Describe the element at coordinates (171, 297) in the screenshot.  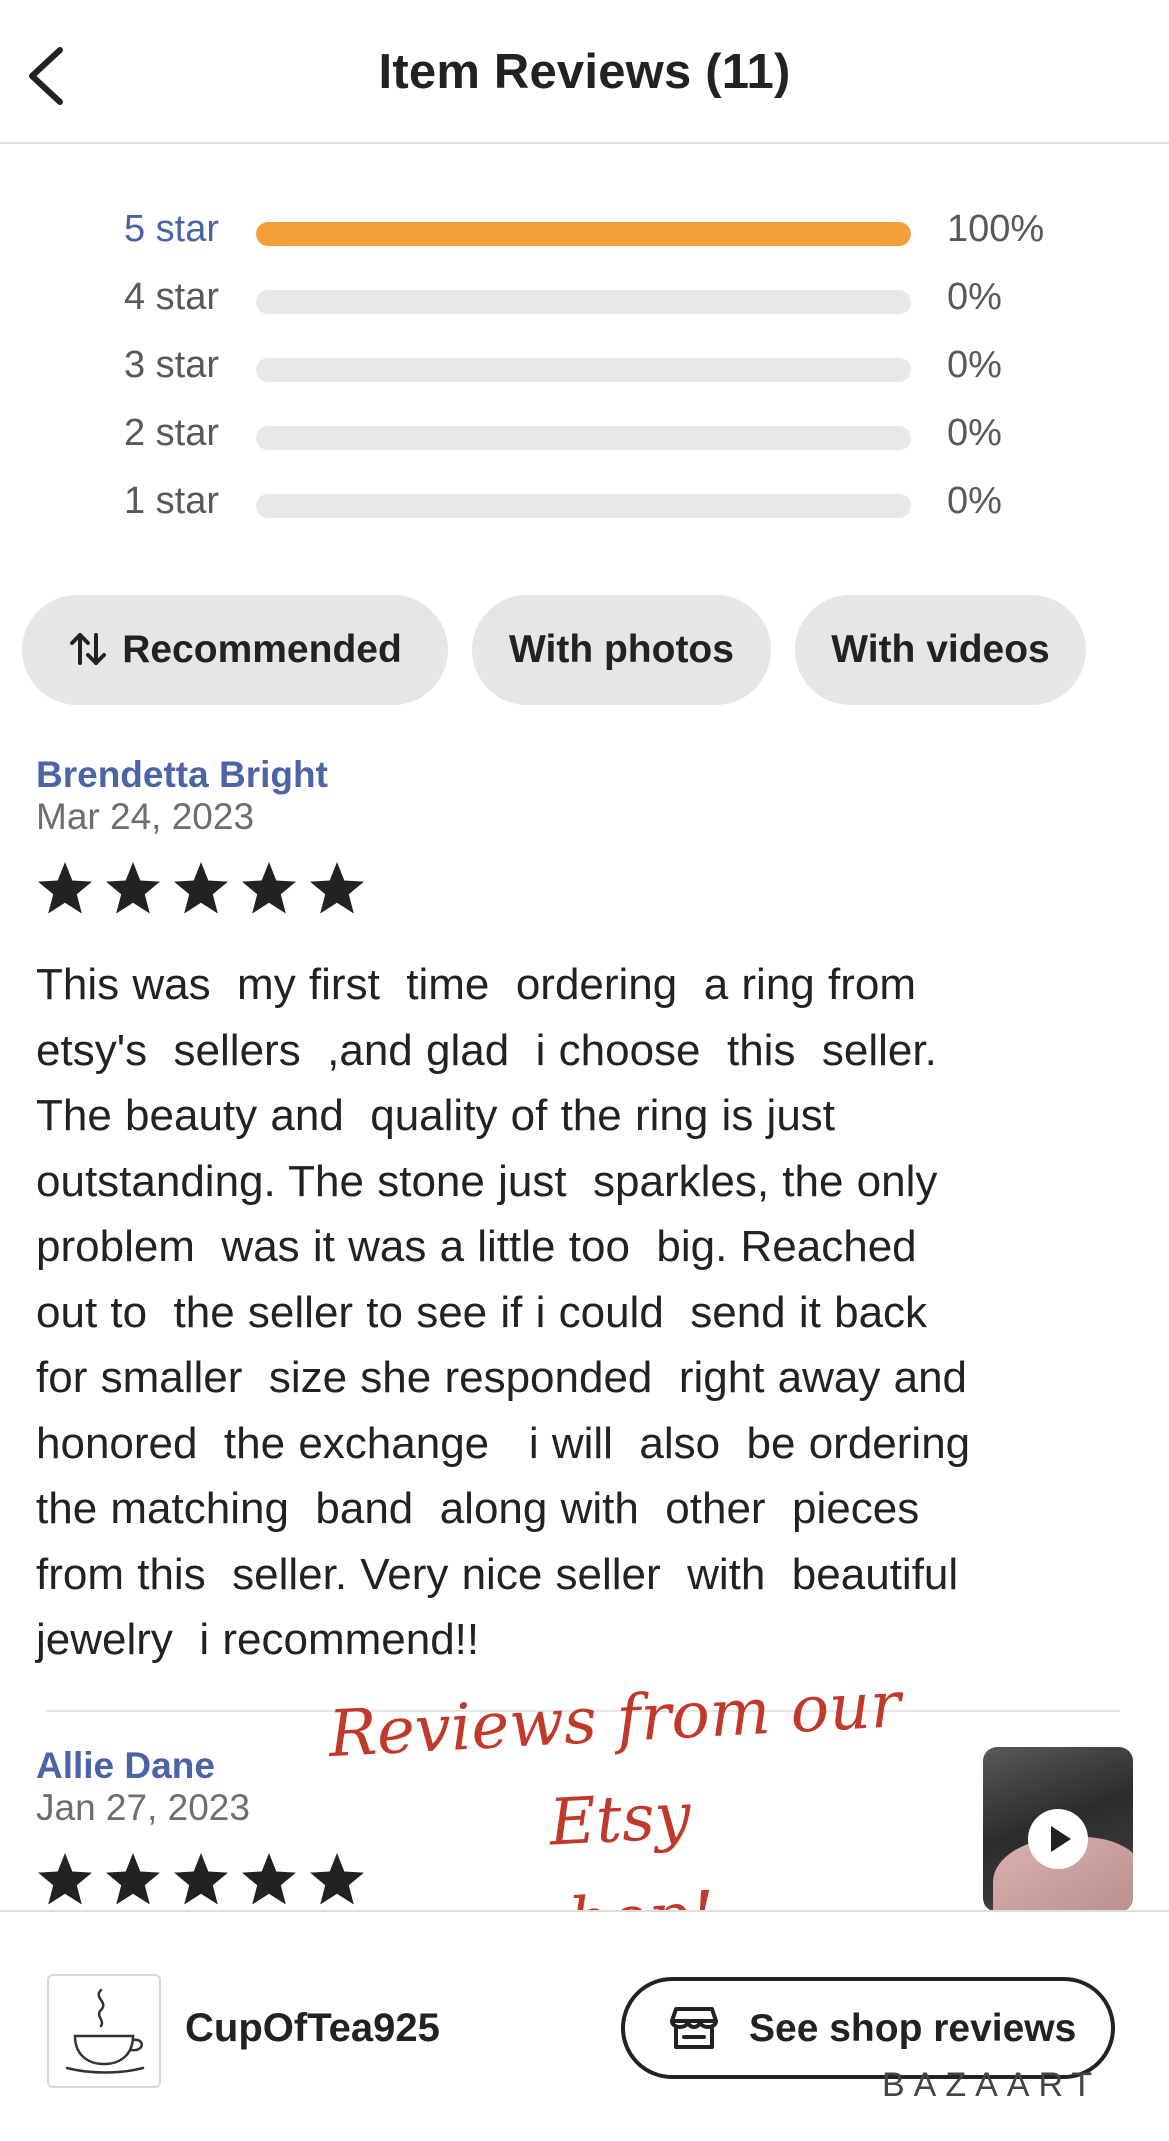
I see `rating-label: 4 star` at that location.